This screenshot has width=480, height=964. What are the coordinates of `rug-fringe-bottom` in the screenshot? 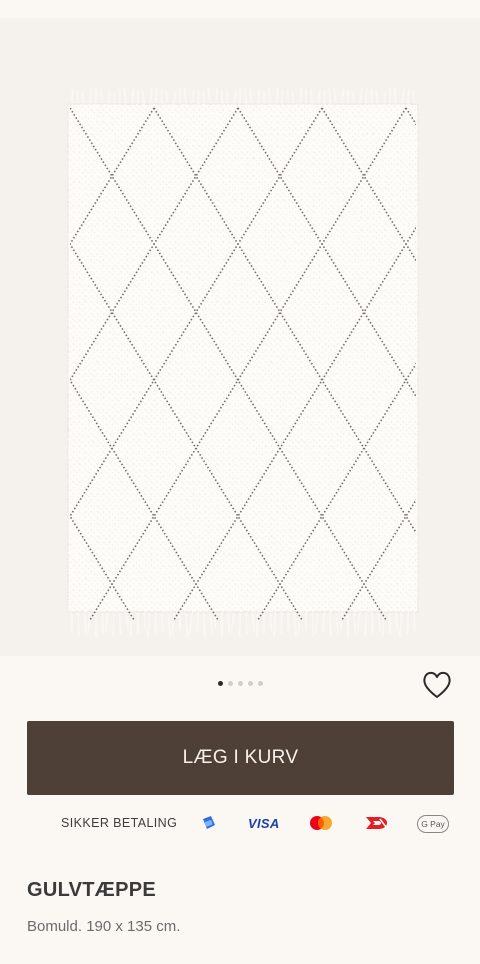 It's located at (243, 623).